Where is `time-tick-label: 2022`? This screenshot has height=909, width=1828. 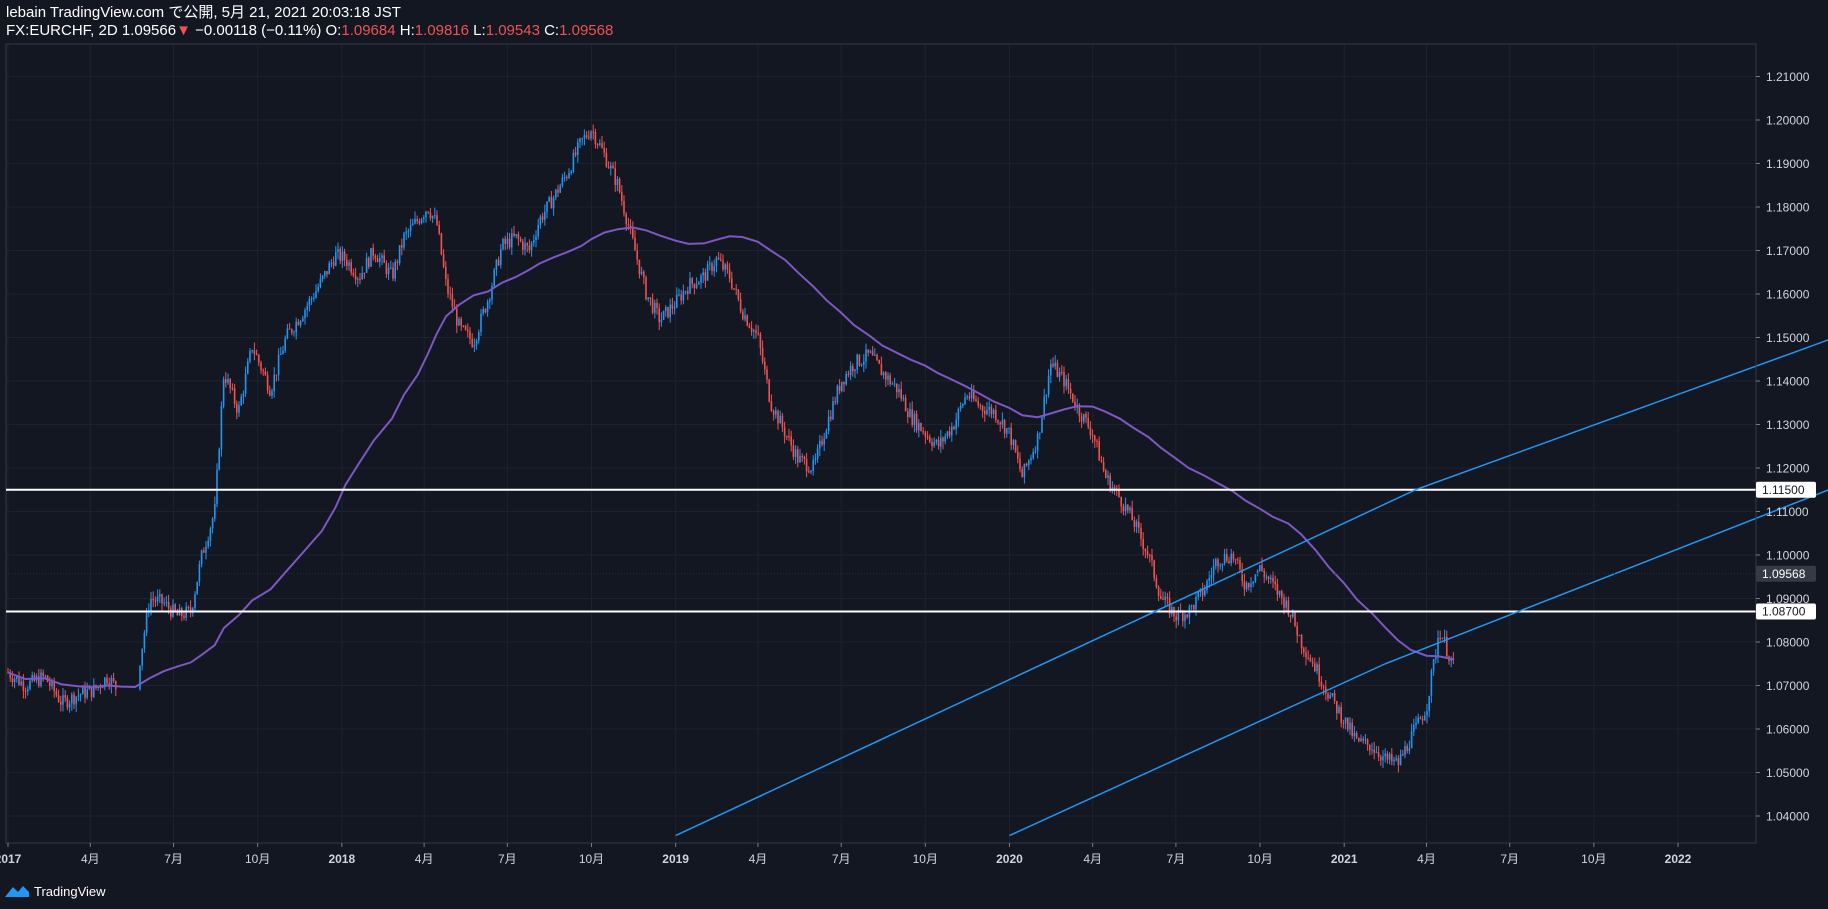 time-tick-label: 2022 is located at coordinates (1678, 859).